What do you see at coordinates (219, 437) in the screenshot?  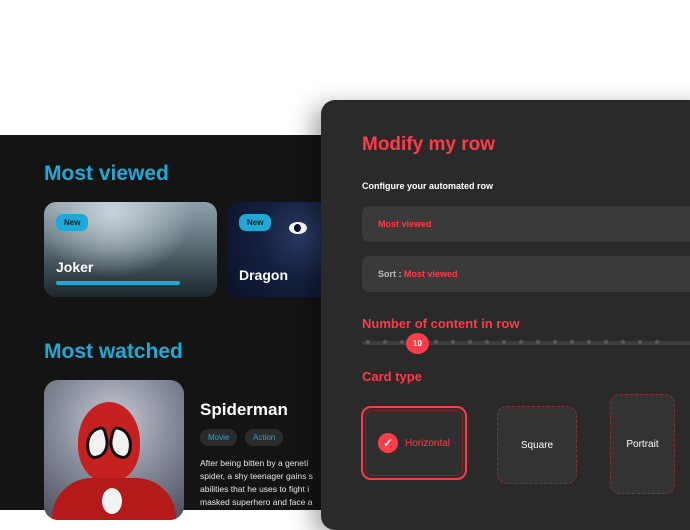 I see `genre-tag-movie: Movie` at bounding box center [219, 437].